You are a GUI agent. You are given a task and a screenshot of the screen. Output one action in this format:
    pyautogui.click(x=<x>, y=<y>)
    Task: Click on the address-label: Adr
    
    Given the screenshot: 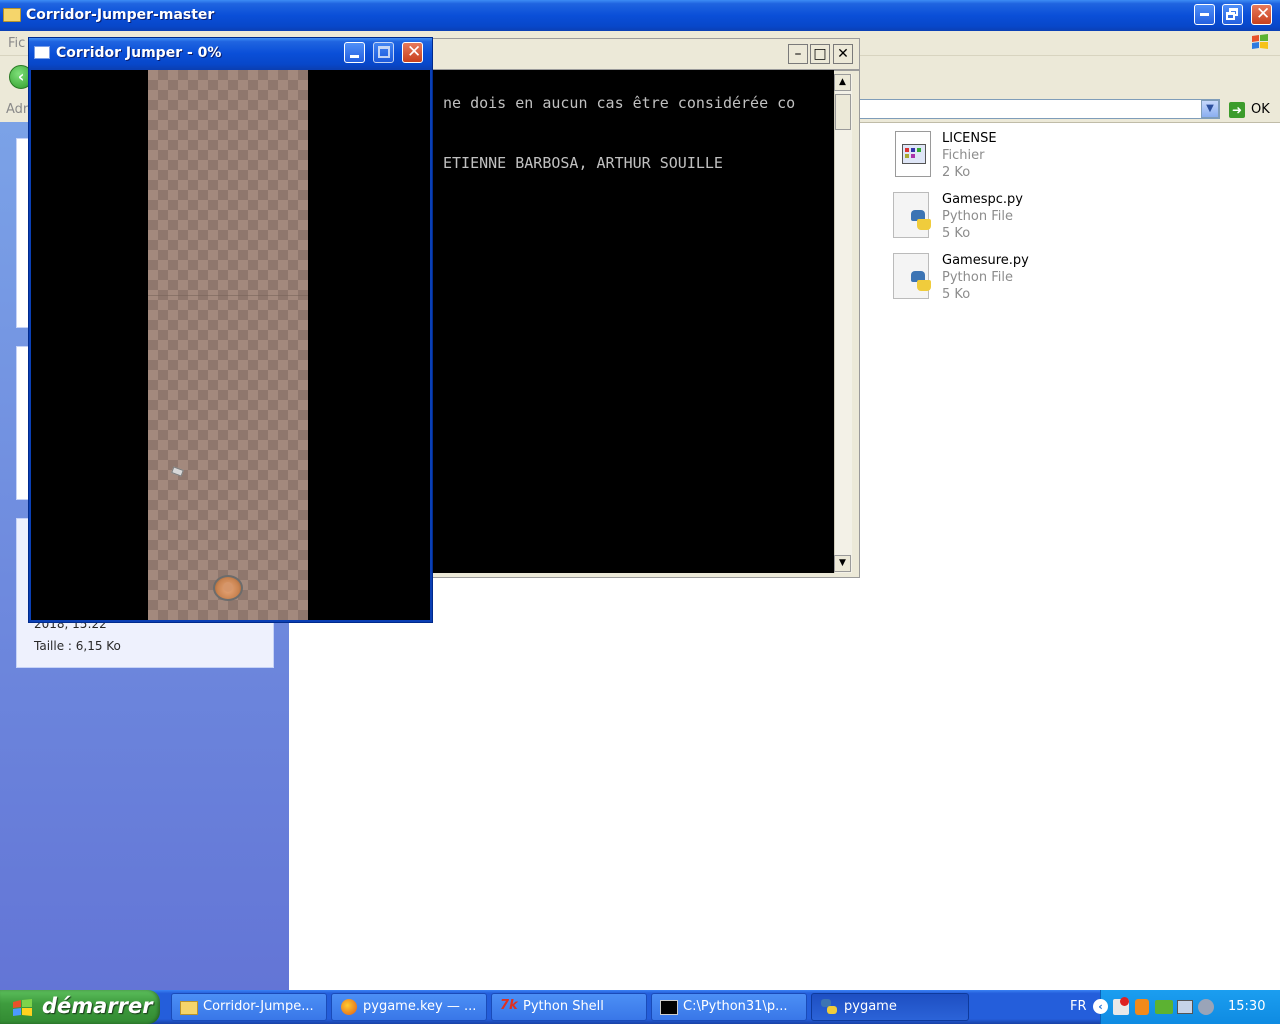 What is the action you would take?
    pyautogui.click(x=17, y=109)
    